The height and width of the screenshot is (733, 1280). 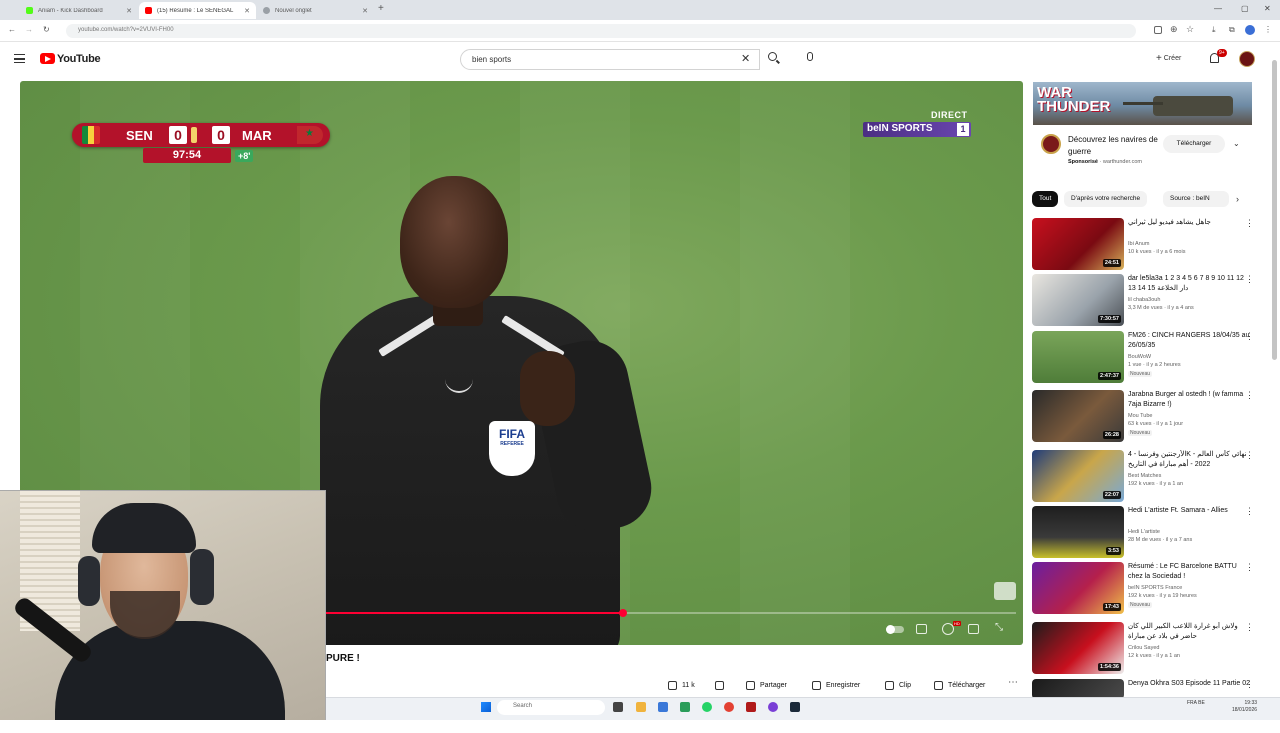 I want to click on video-thumbnail: 17:43, so click(x=1078, y=588).